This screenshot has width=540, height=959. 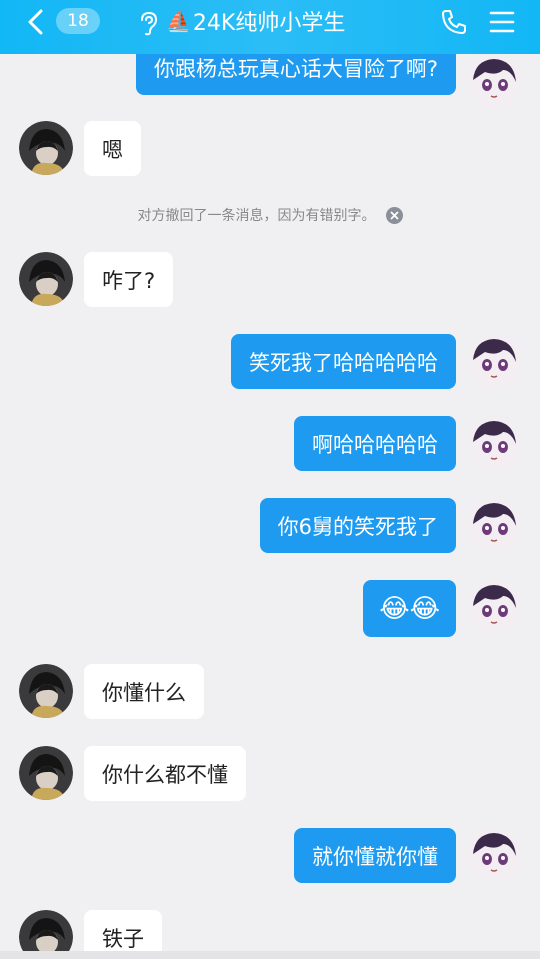 I want to click on unread-badge: 18, so click(x=78, y=21).